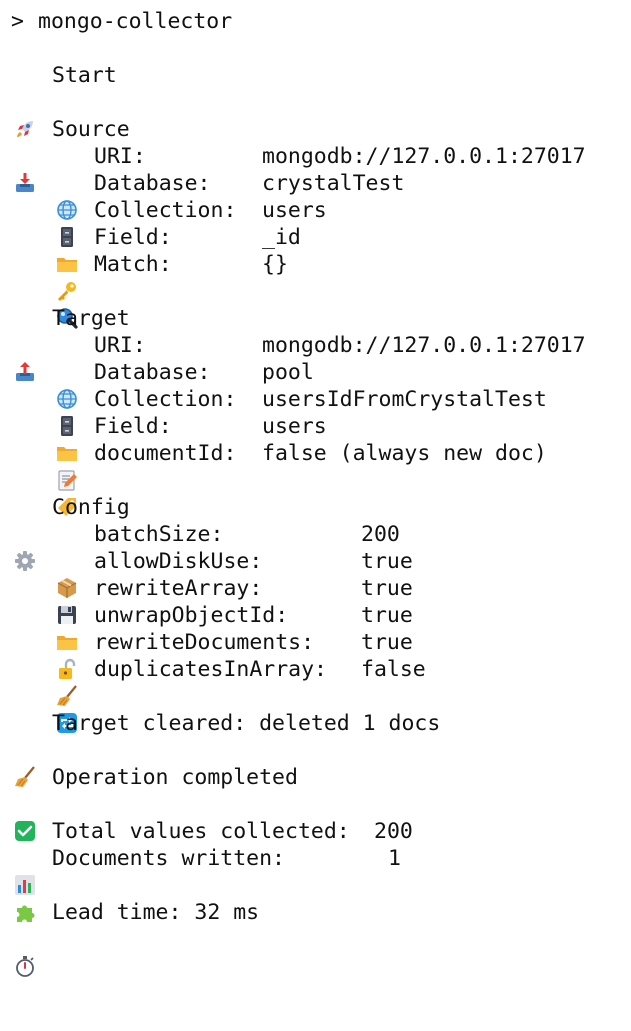  I want to click on check-mark-button-icon, so click(25, 803).